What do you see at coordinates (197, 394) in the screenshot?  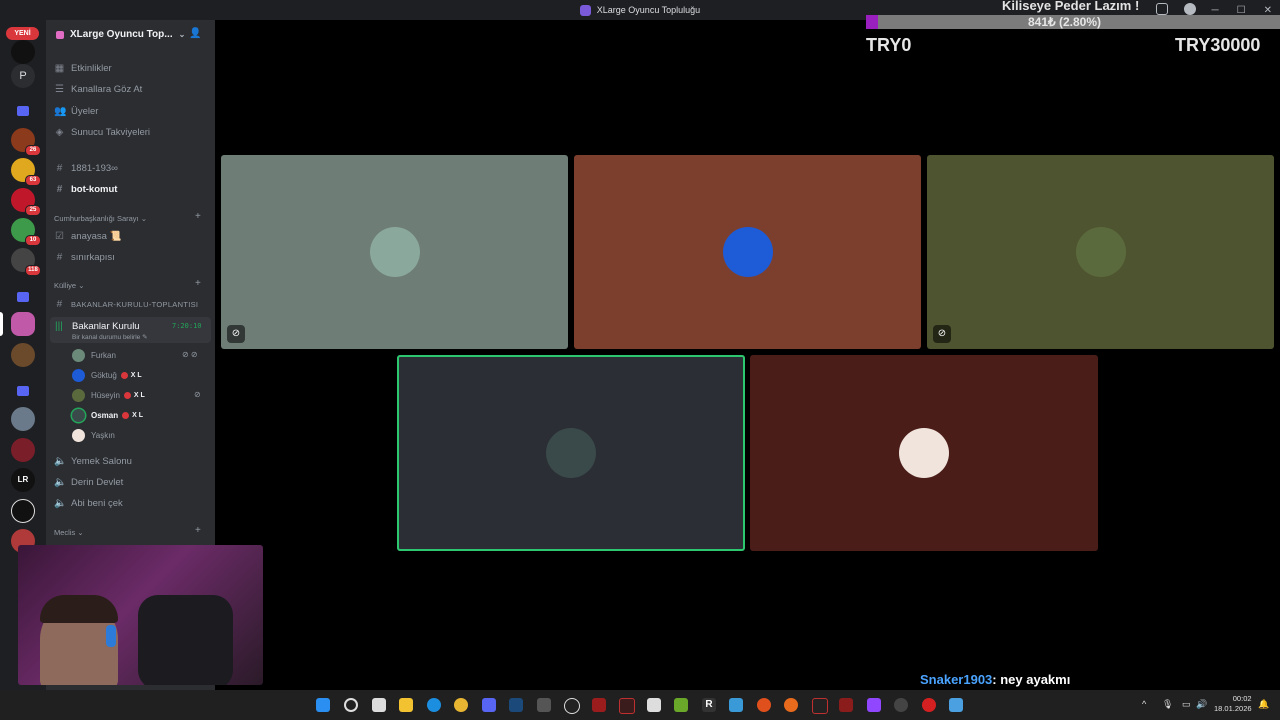 I see `mic-muted-icon: ⊘` at bounding box center [197, 394].